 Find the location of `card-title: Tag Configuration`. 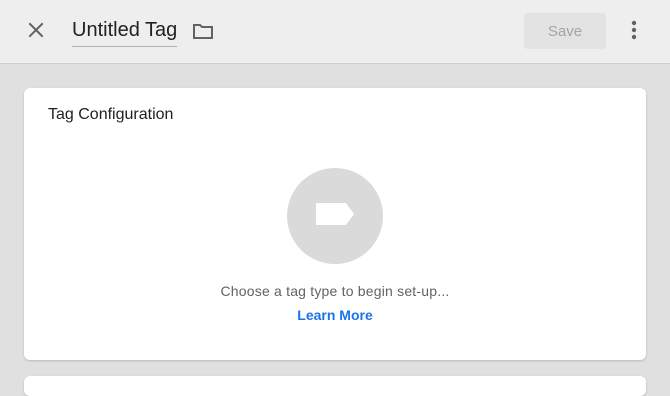

card-title: Tag Configuration is located at coordinates (111, 114).